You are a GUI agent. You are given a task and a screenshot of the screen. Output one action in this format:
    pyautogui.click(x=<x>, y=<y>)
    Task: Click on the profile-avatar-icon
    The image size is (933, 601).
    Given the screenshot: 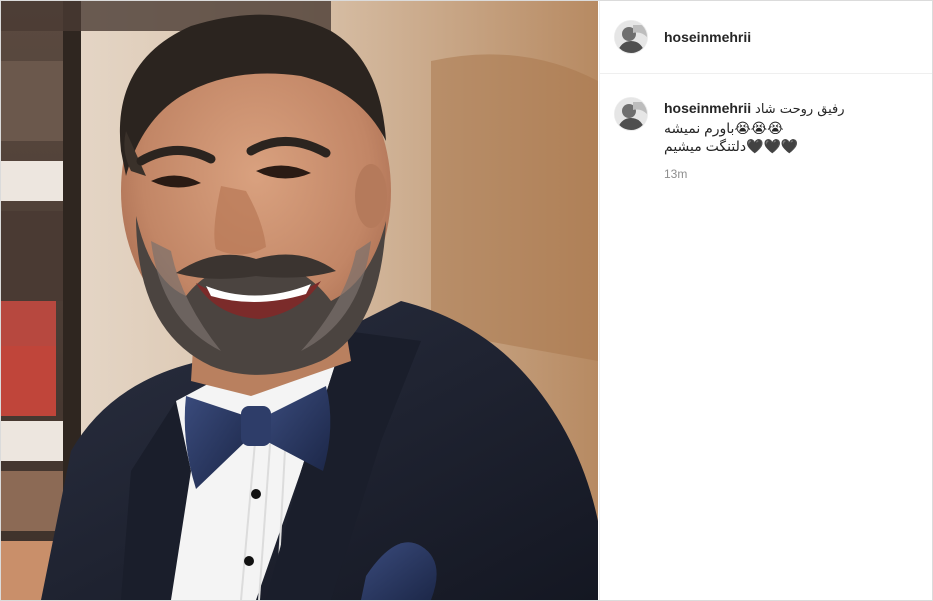 What is the action you would take?
    pyautogui.click(x=631, y=37)
    